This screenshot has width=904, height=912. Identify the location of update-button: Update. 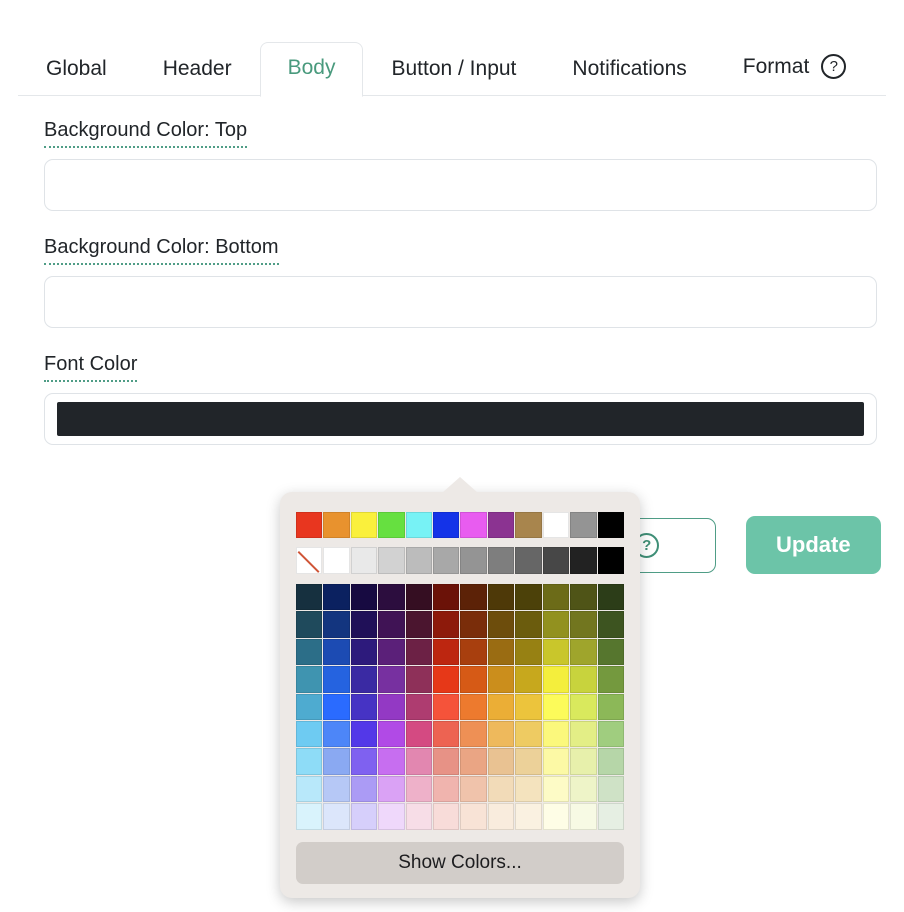
(813, 545).